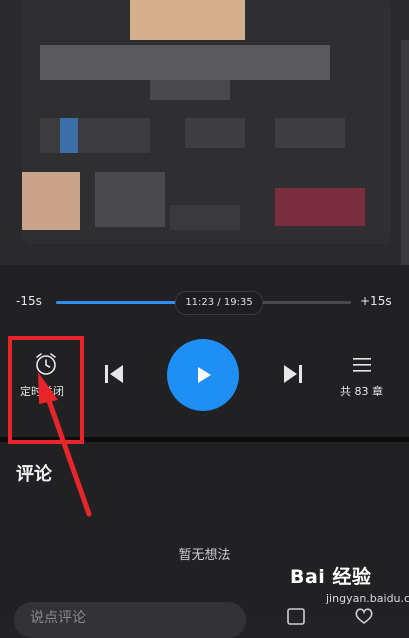  I want to click on comment-input: 说点评论, so click(130, 620).